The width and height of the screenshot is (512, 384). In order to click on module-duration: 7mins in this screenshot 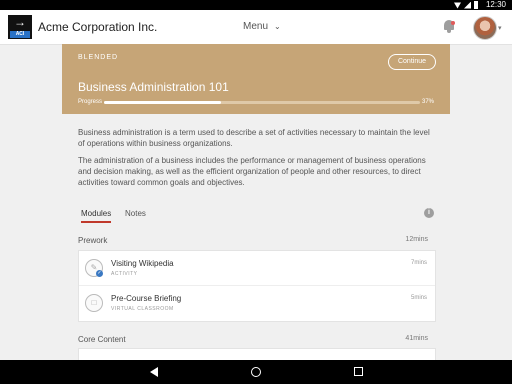, I will do `click(418, 263)`.